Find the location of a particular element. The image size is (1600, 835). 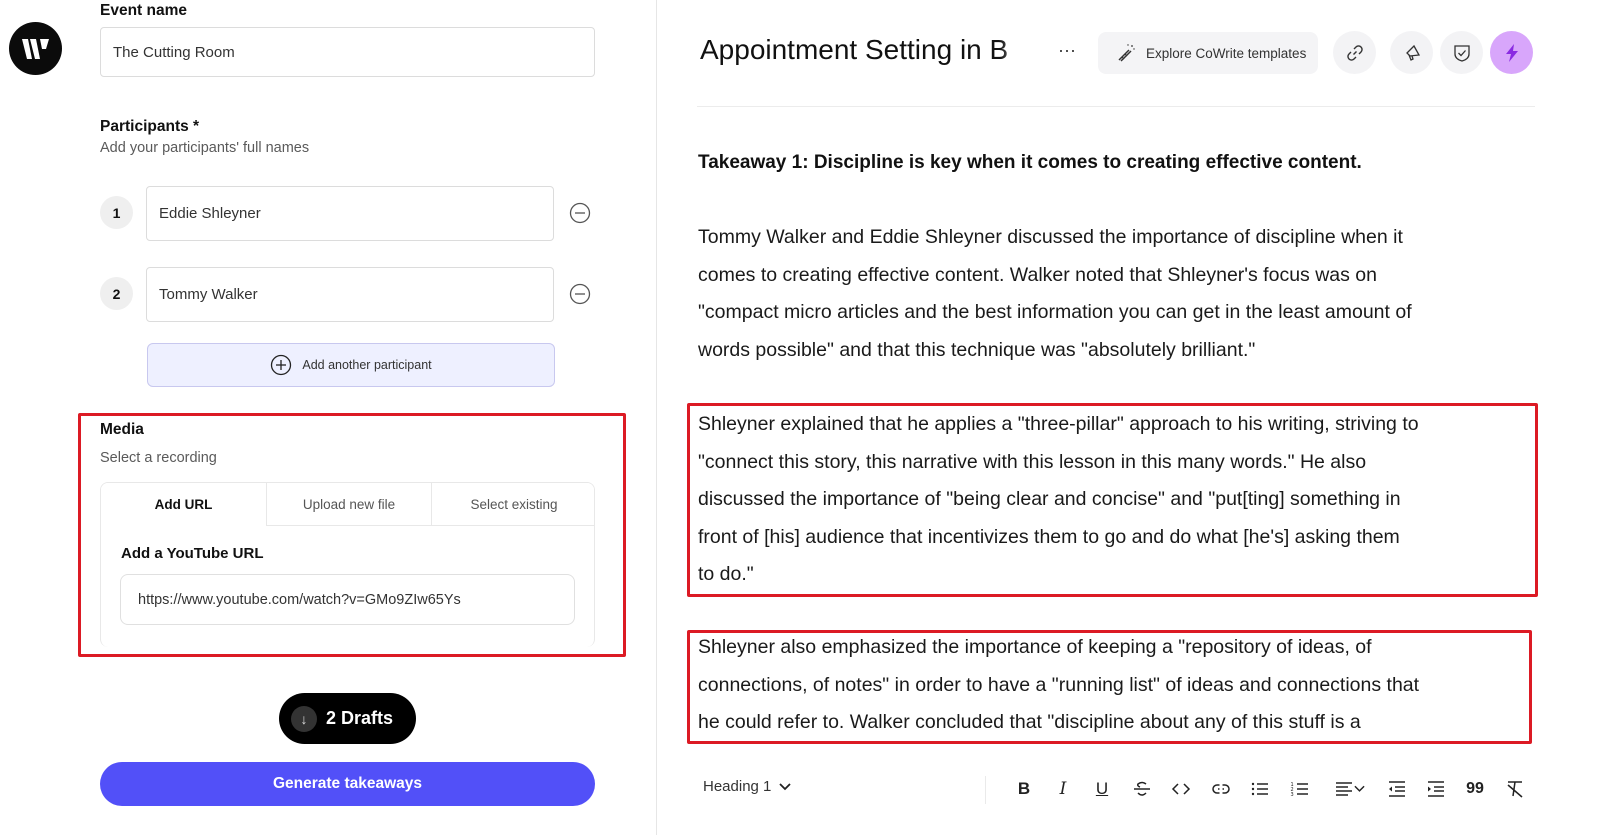

generate-takeaways-button: Generate takeaways is located at coordinates (347, 784).